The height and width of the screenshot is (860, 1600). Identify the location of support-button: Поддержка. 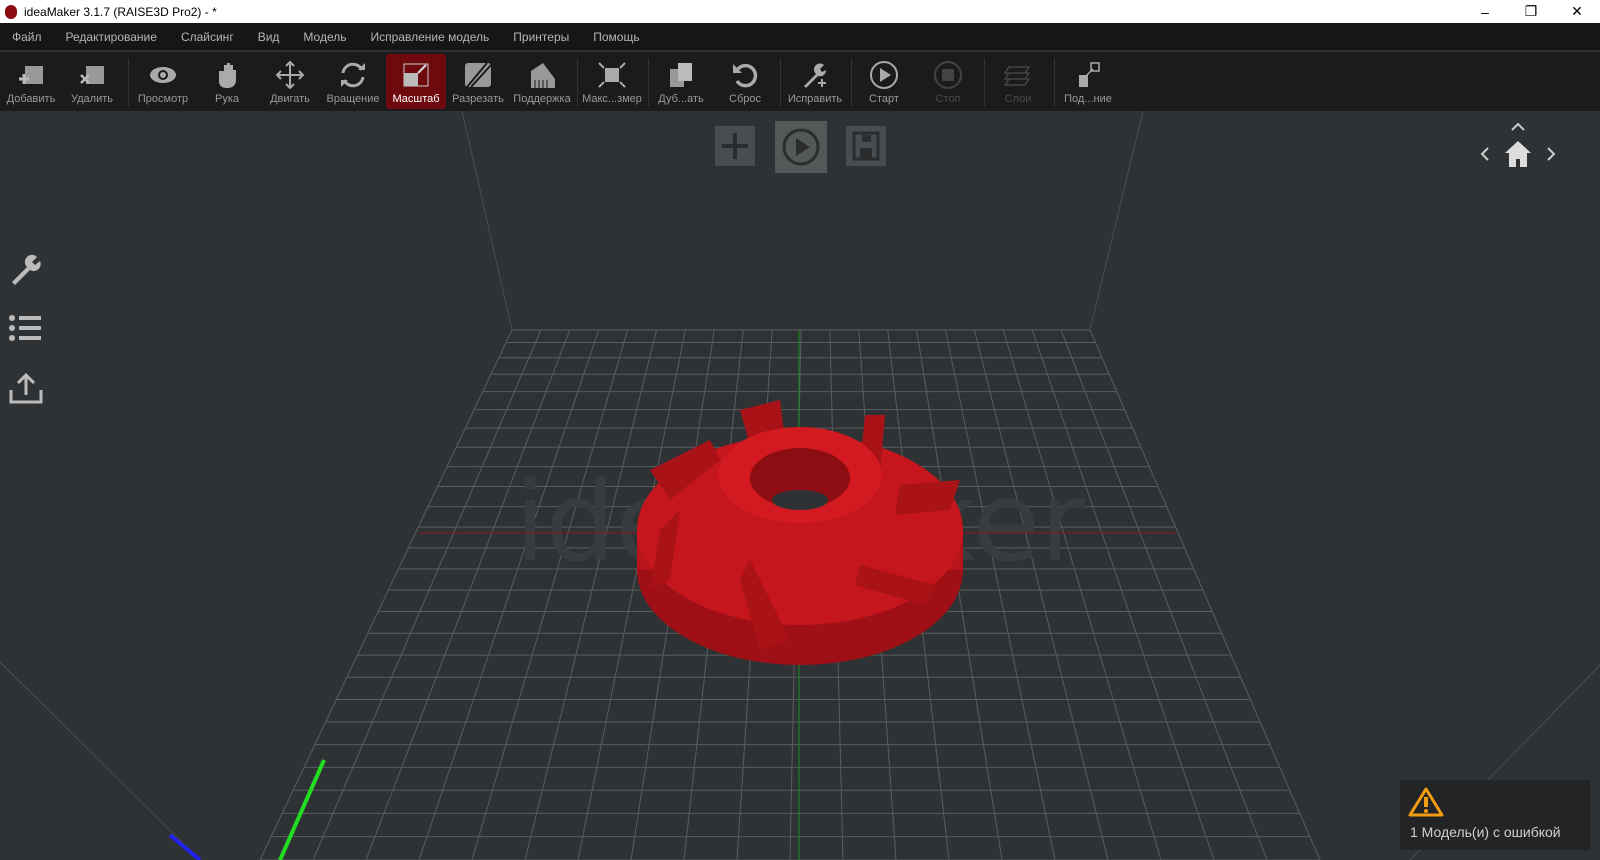
(542, 81).